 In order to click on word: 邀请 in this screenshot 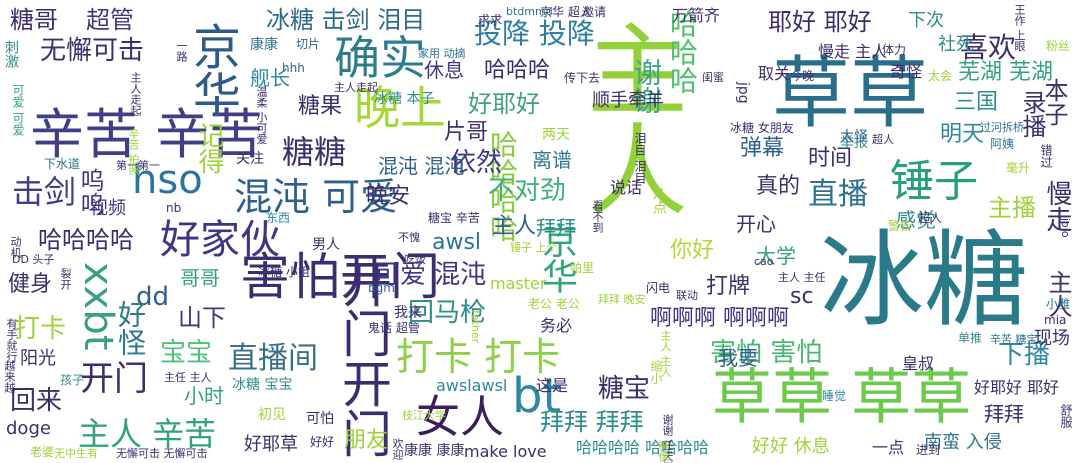, I will do `click(594, 12)`.